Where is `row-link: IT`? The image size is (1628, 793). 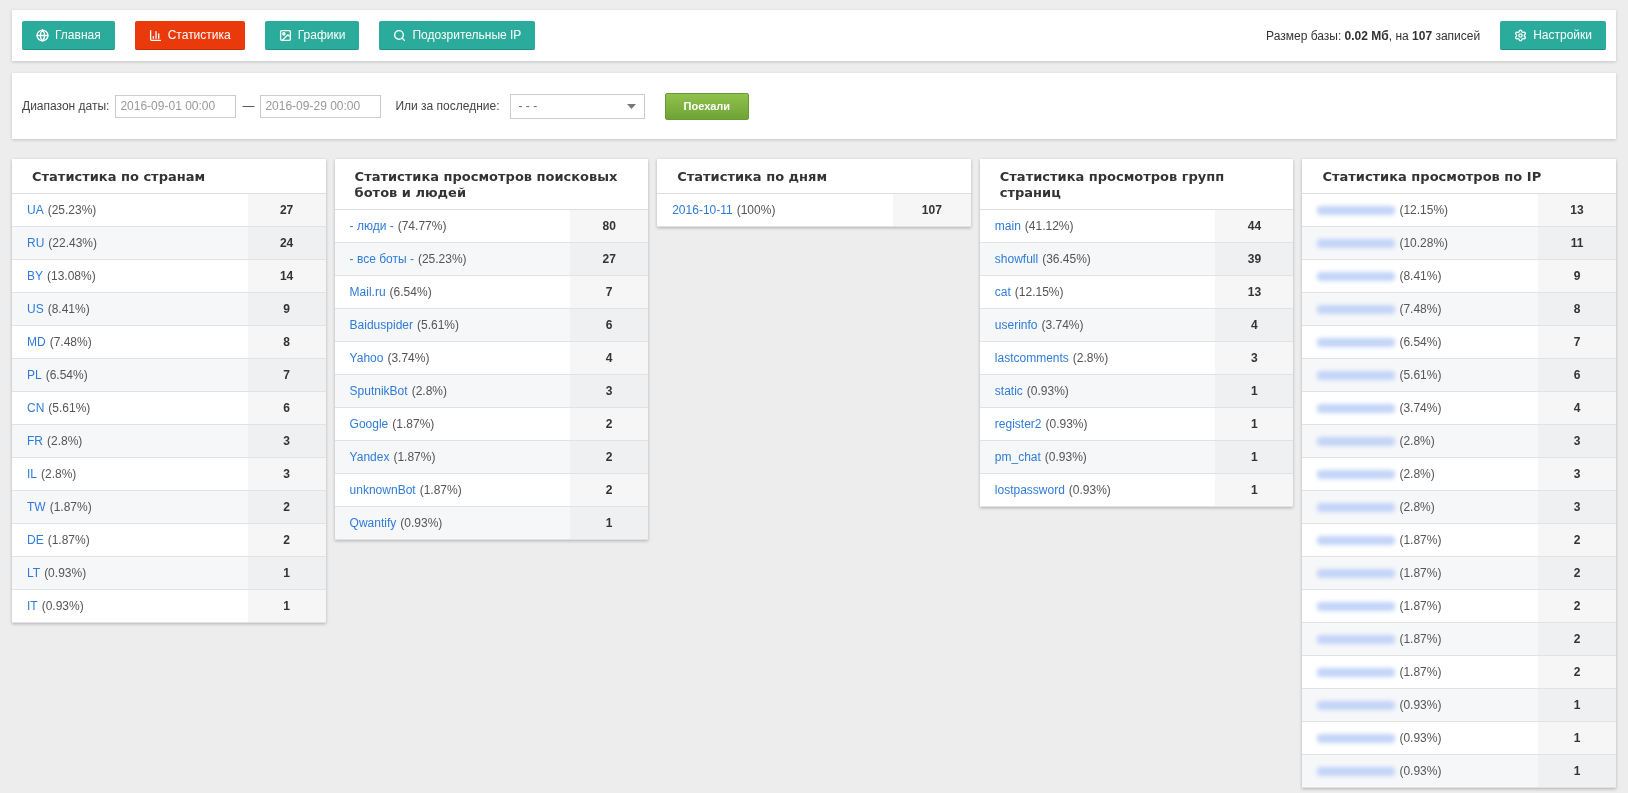 row-link: IT is located at coordinates (32, 606).